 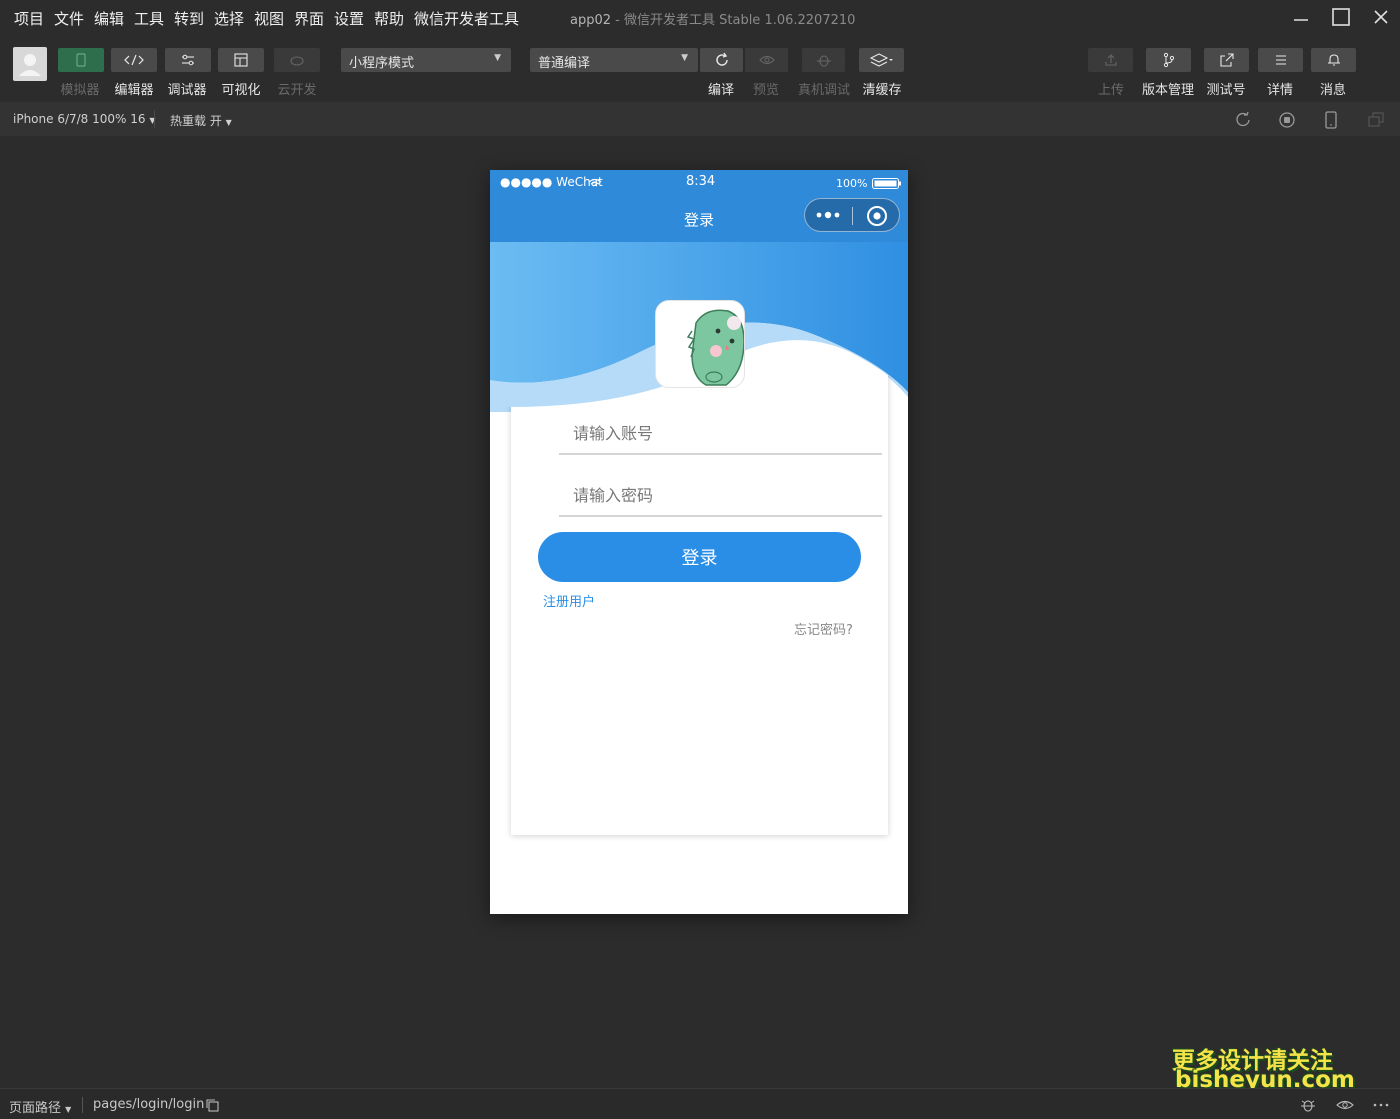 I want to click on menu-file: 文件, so click(x=69, y=18).